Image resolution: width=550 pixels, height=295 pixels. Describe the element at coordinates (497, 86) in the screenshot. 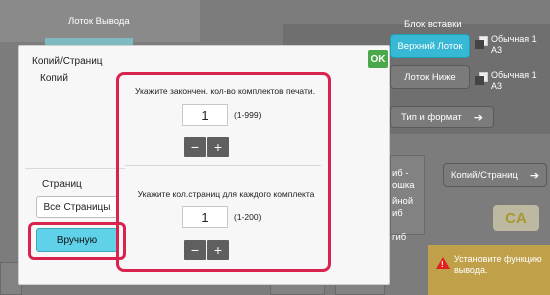

I see `paper-size-lower: A3` at that location.